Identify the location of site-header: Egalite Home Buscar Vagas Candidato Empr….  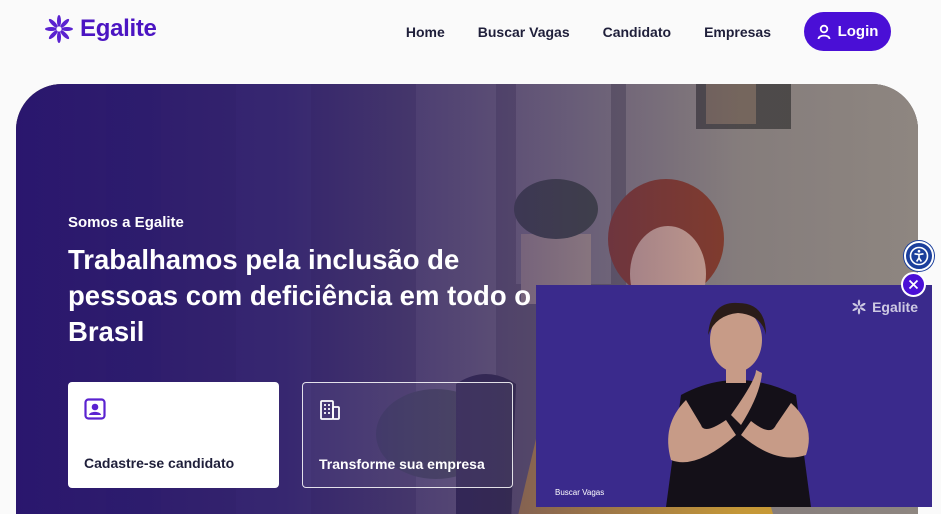
(470, 31).